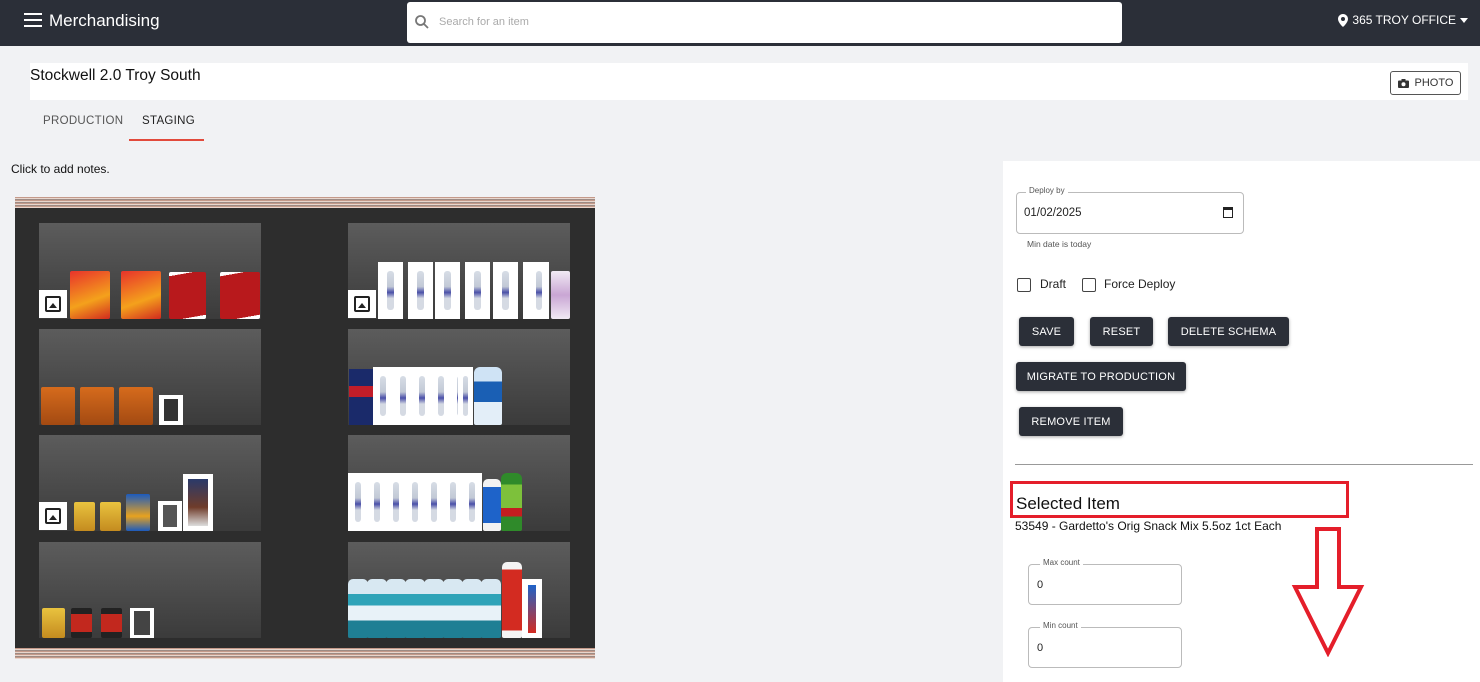  Describe the element at coordinates (1061, 562) in the screenshot. I see `max-count-label: Max count` at that location.